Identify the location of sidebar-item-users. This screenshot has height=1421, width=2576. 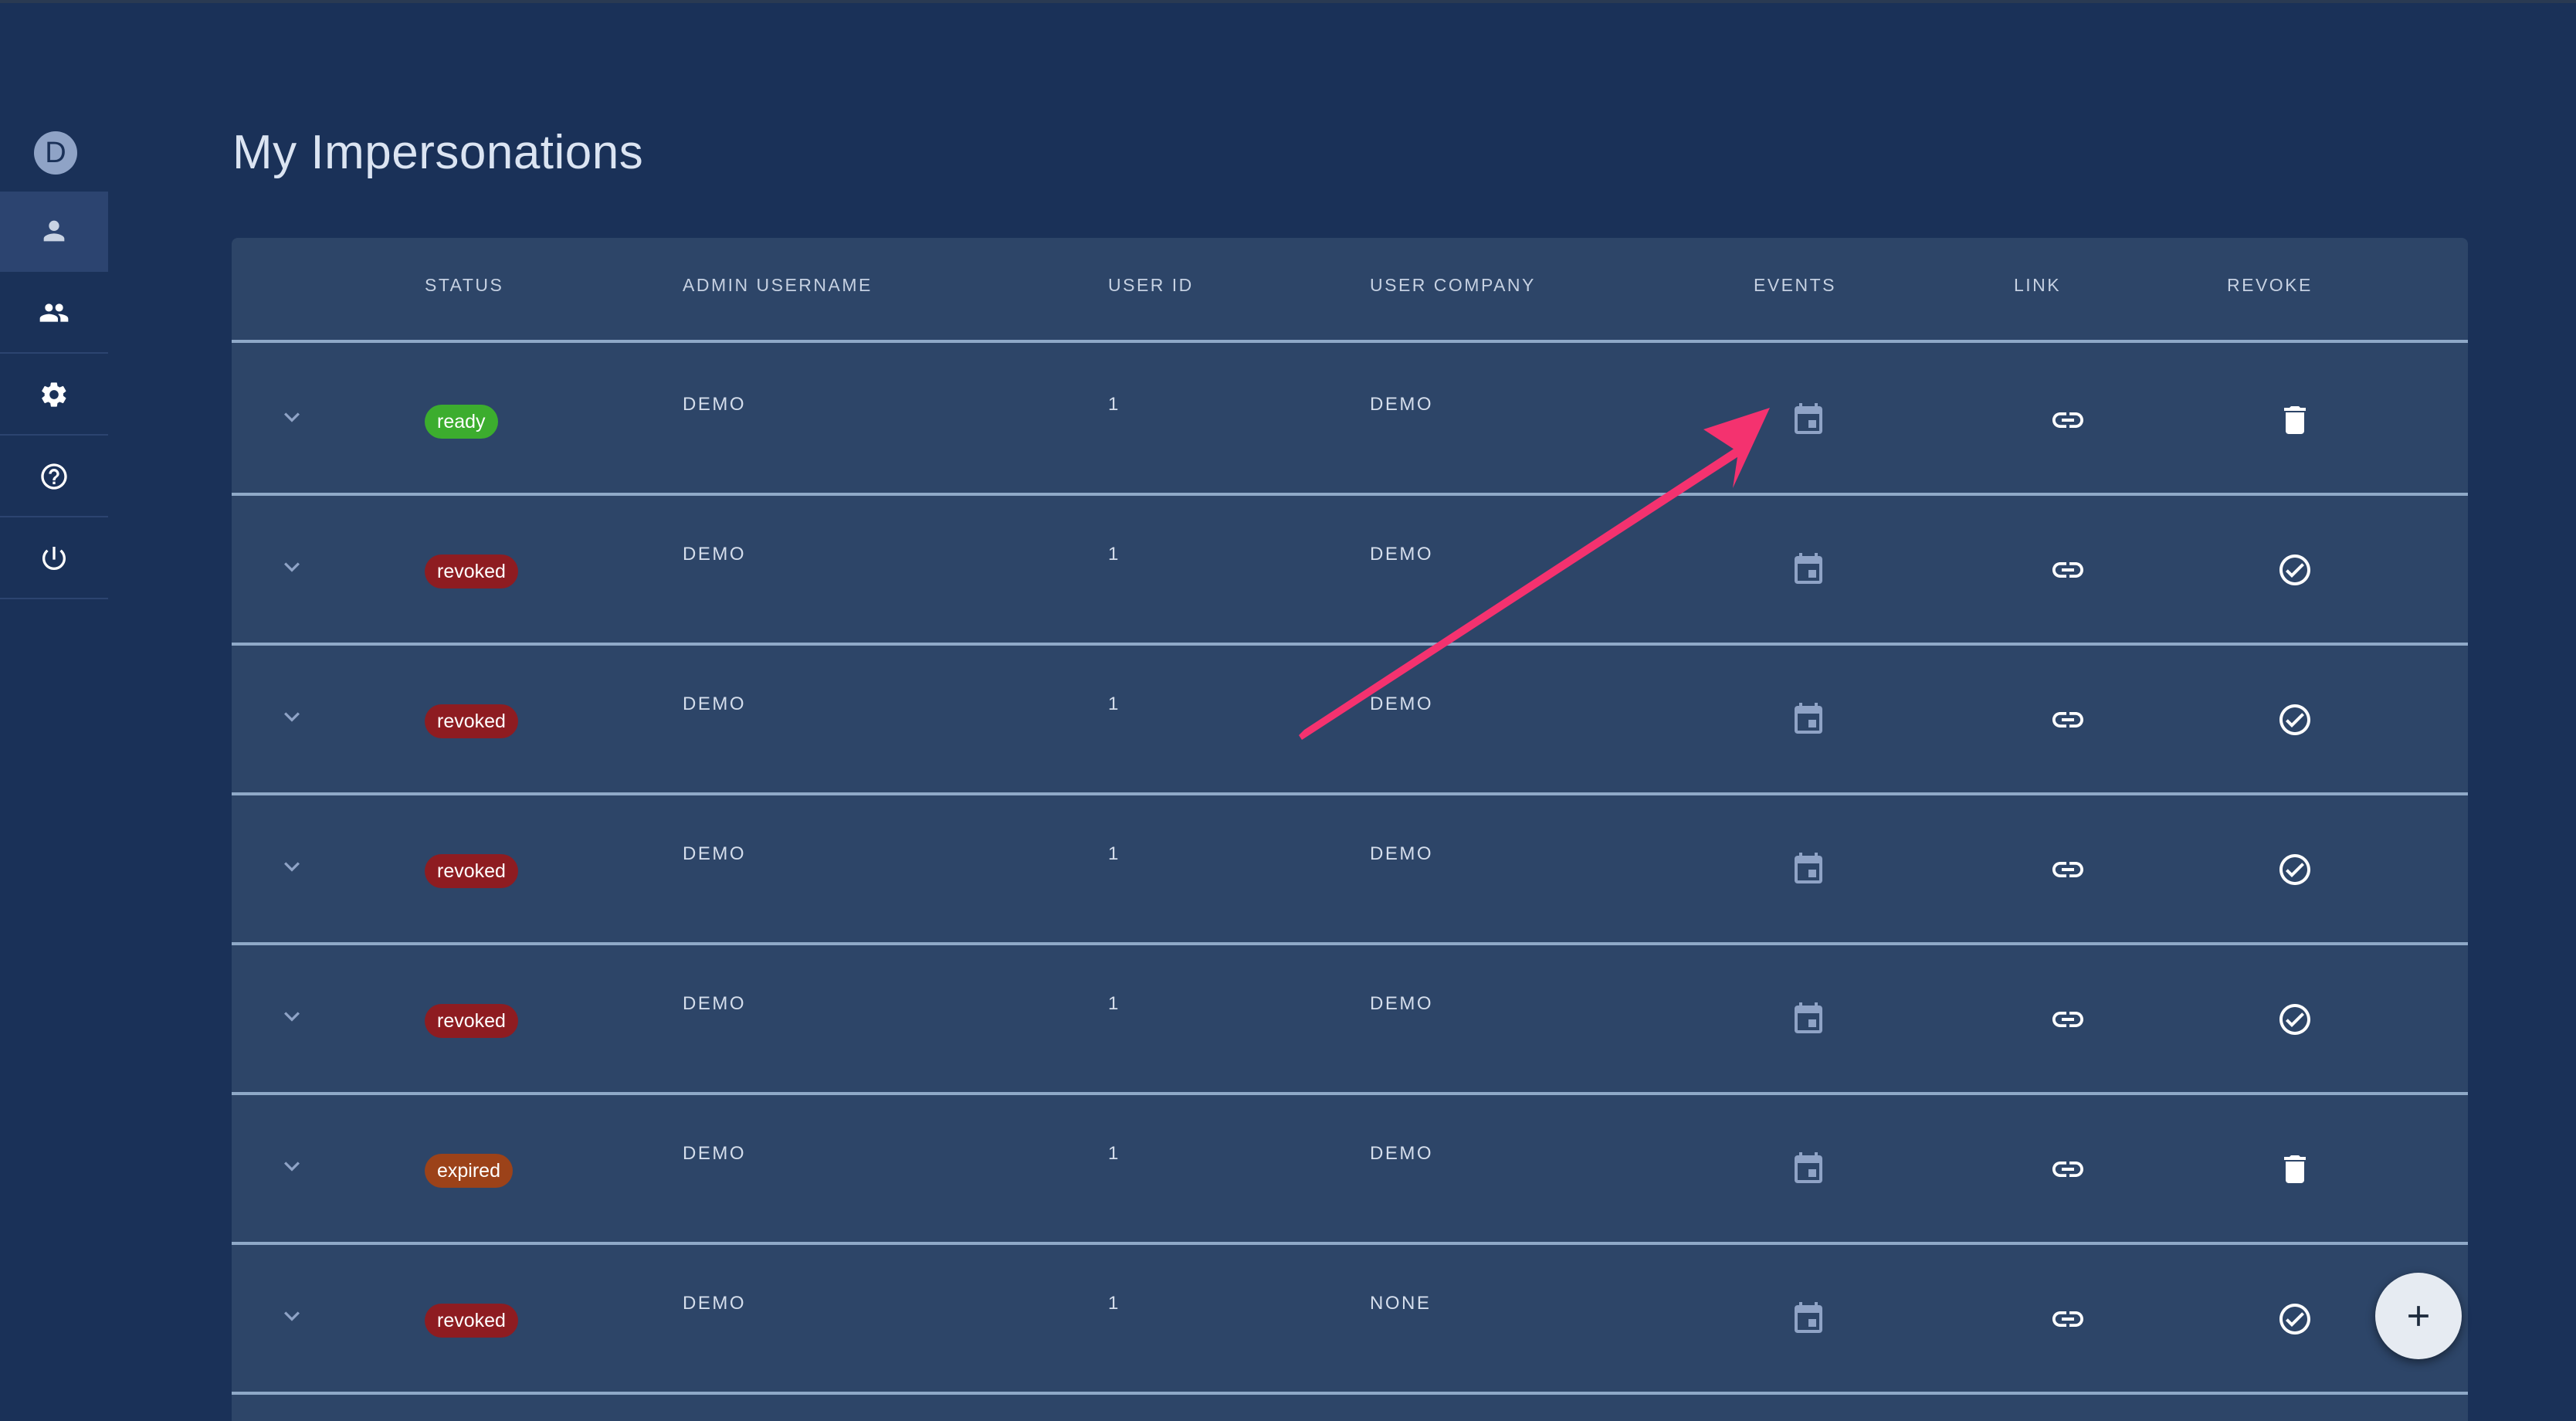
(54, 313).